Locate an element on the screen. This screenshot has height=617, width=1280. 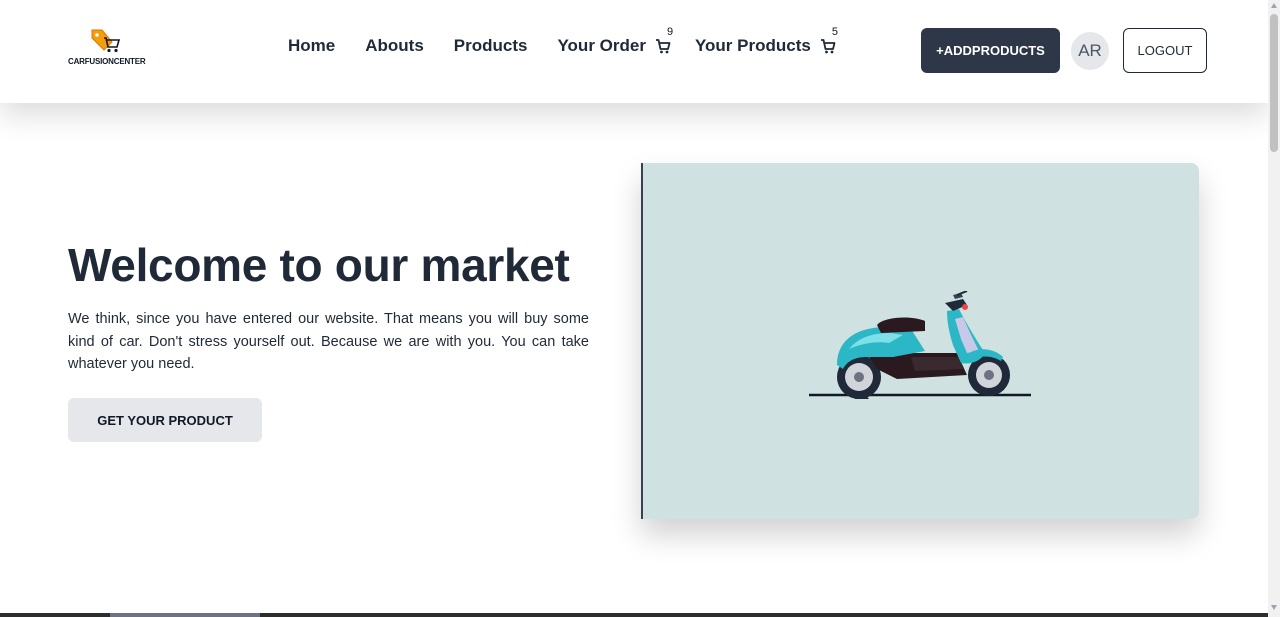
bottom-edge-highlight is located at coordinates (185, 615).